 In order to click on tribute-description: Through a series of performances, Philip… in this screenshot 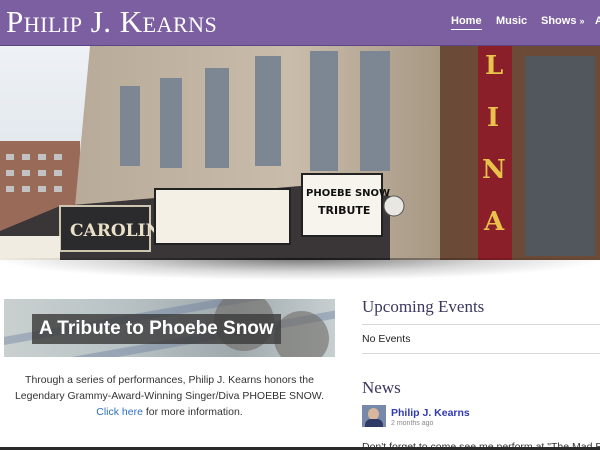, I will do `click(169, 396)`.